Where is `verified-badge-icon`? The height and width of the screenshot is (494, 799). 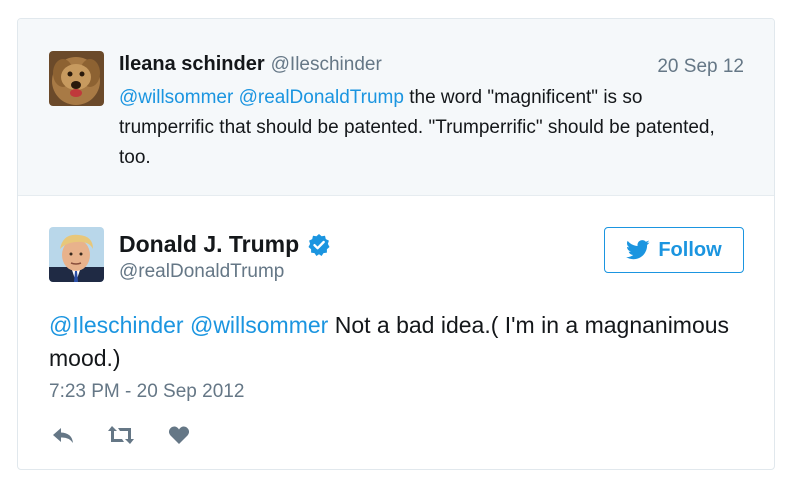 verified-badge-icon is located at coordinates (319, 244).